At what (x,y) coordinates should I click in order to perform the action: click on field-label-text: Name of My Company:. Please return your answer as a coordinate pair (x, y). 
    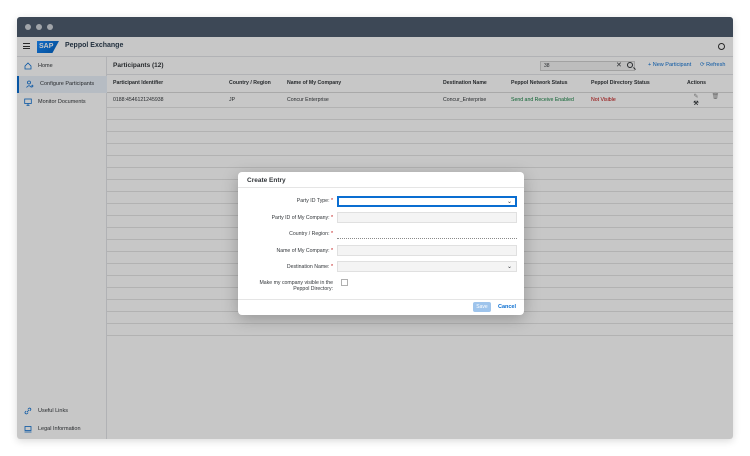
    Looking at the image, I should click on (303, 251).